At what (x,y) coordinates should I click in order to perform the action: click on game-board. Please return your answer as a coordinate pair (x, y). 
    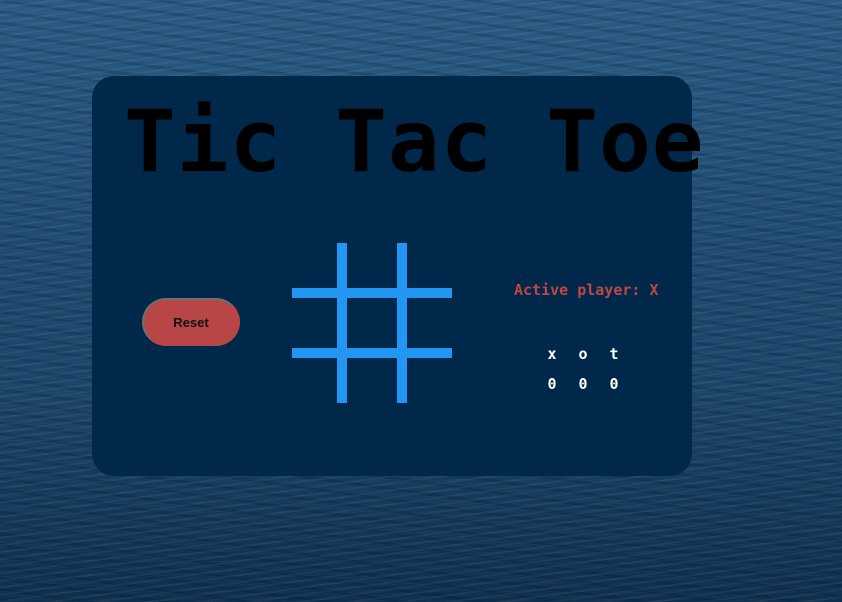
    Looking at the image, I should click on (372, 323).